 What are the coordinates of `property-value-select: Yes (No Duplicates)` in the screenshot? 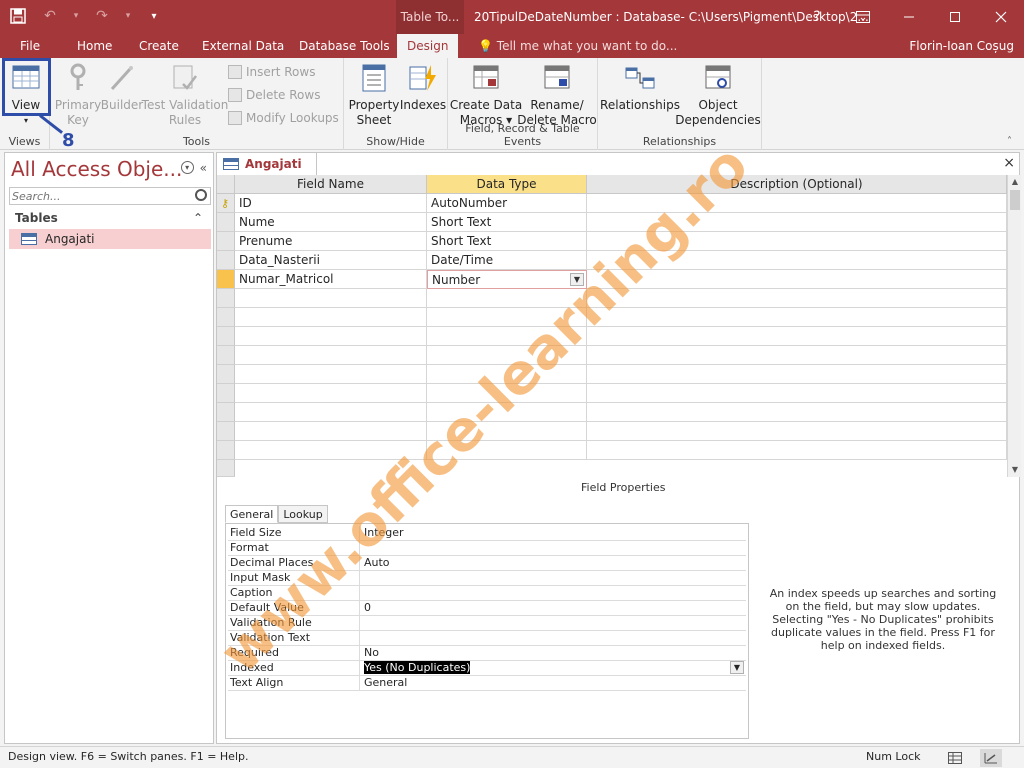 It's located at (554, 668).